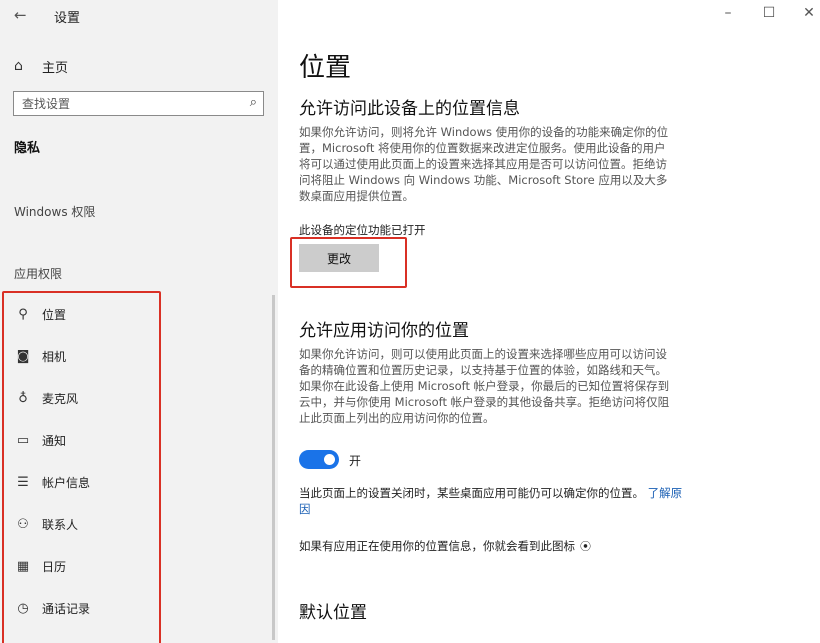  What do you see at coordinates (60, 398) in the screenshot?
I see `sidebar-item-label: 麦克风` at bounding box center [60, 398].